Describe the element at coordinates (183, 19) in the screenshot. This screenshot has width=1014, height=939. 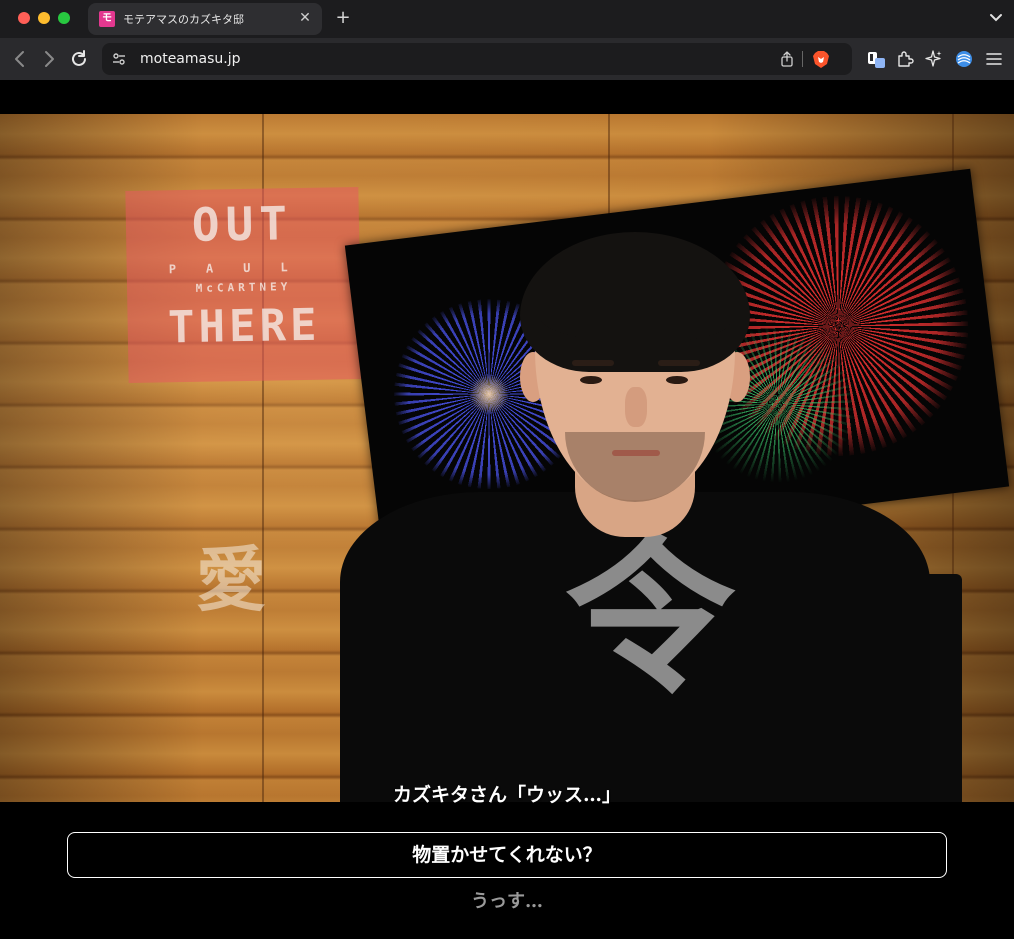
I see `tab-title: モテアマスのカズキタ邸` at that location.